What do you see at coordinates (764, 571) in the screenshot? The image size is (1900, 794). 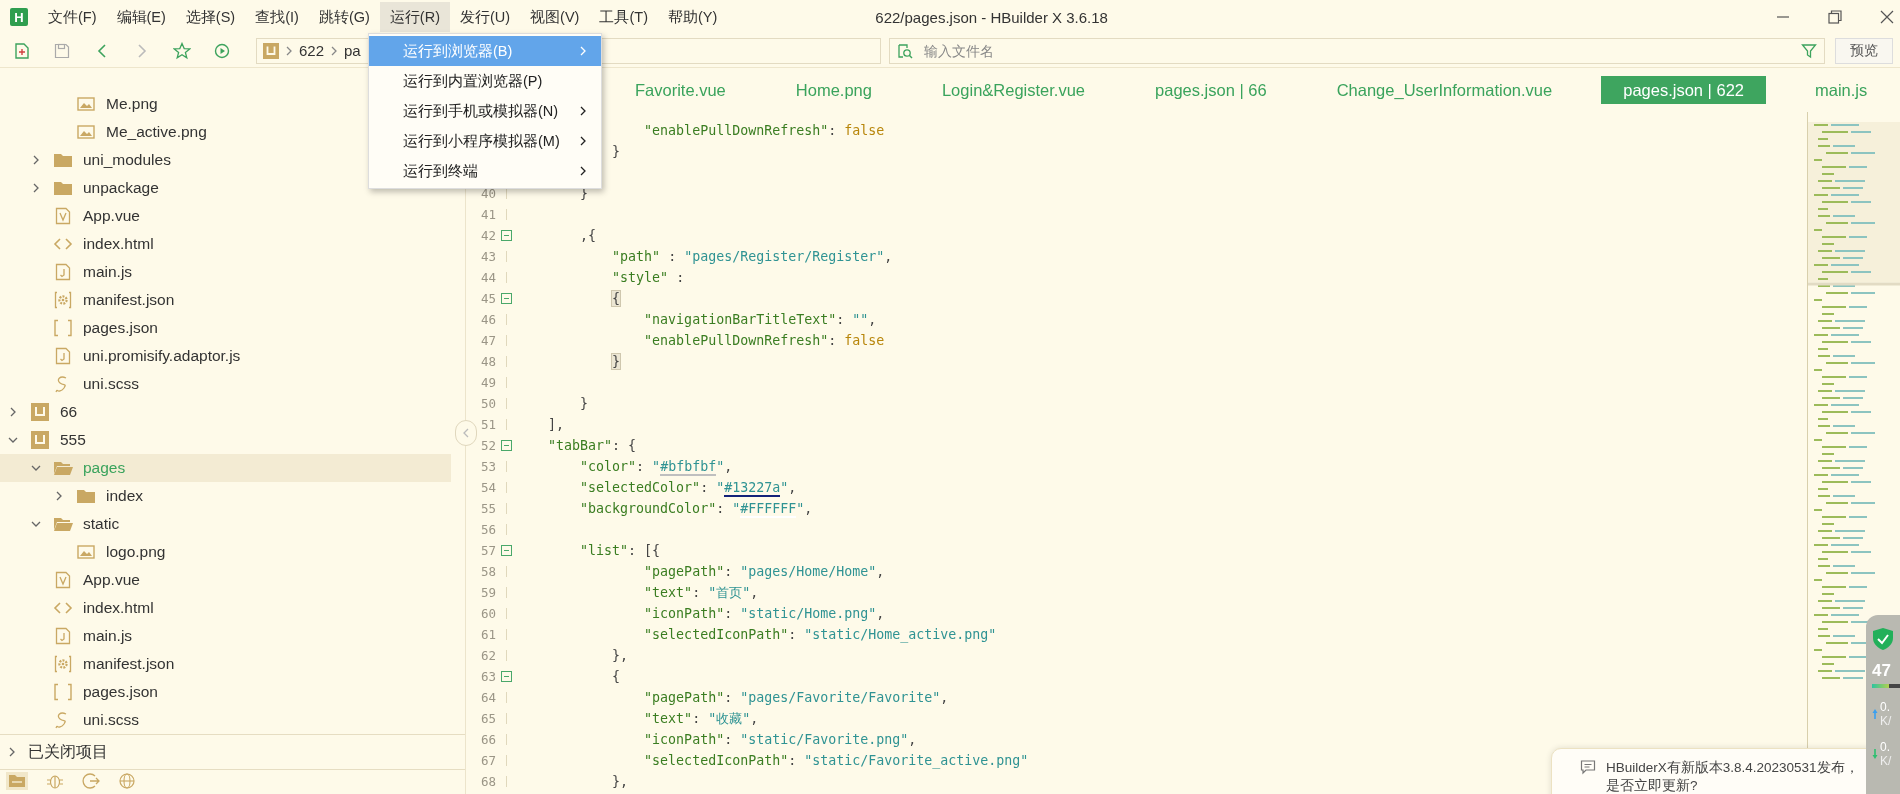 I see `code-line: "pagePath": "pages/Home/Home",` at bounding box center [764, 571].